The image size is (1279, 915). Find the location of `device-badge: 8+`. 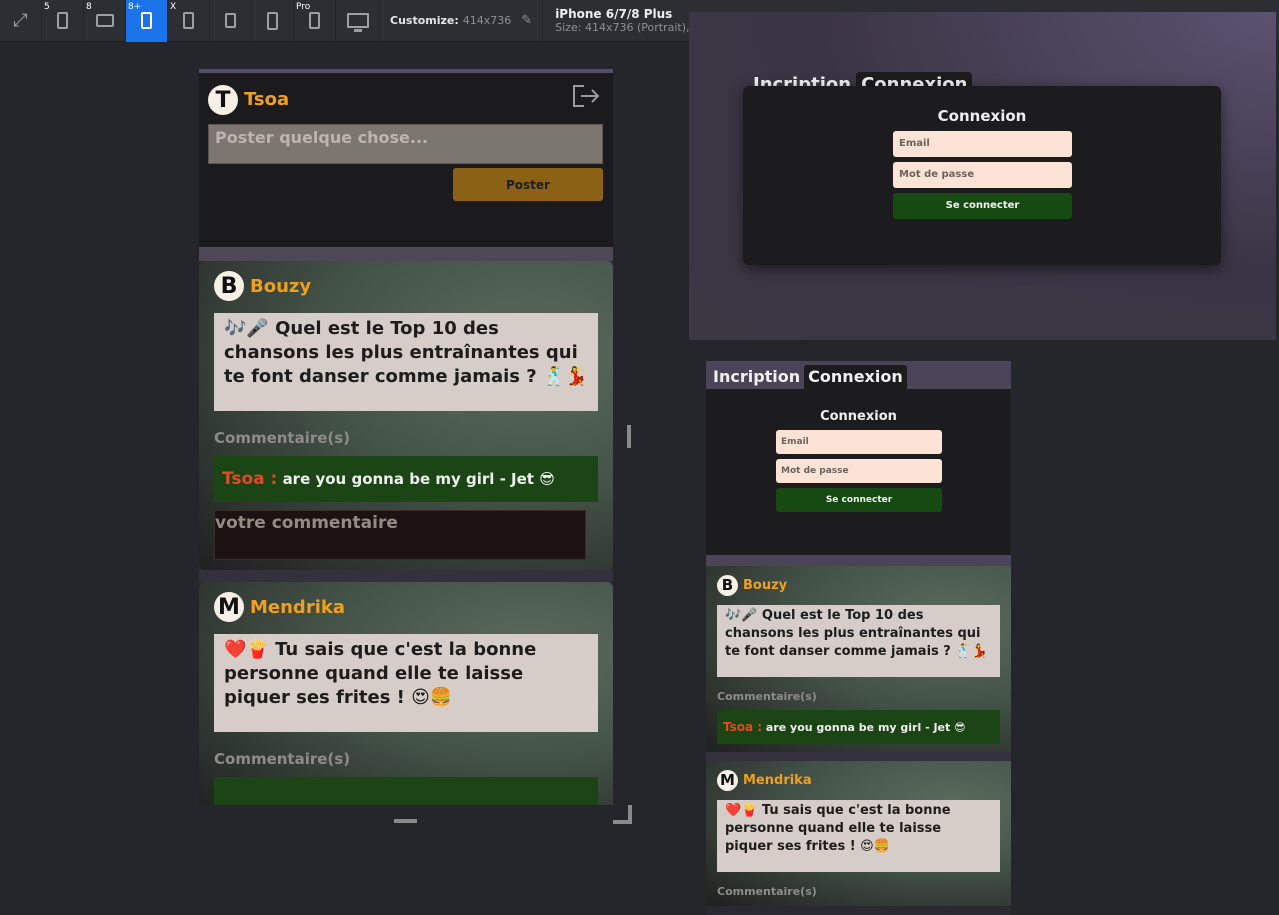

device-badge: 8+ is located at coordinates (135, 6).